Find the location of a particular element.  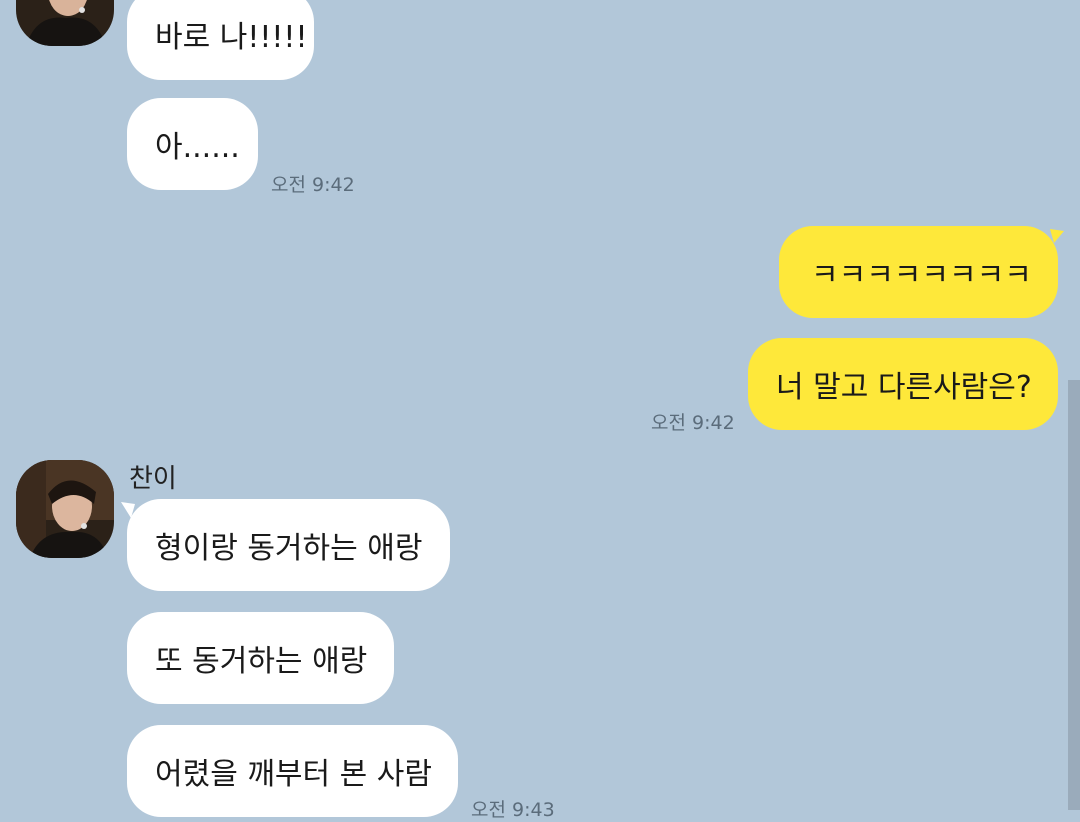

outgoing-message: 너 말고 다른사람은? is located at coordinates (903, 384).